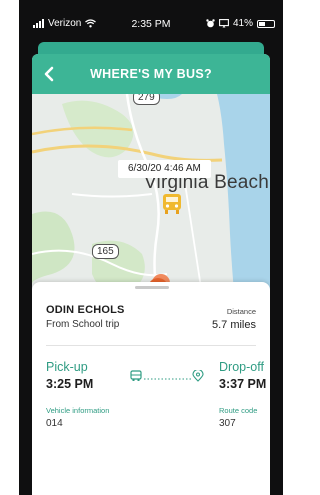 This screenshot has width=320, height=495. What do you see at coordinates (85, 310) in the screenshot?
I see `student-name: ODIN ECHOLS` at bounding box center [85, 310].